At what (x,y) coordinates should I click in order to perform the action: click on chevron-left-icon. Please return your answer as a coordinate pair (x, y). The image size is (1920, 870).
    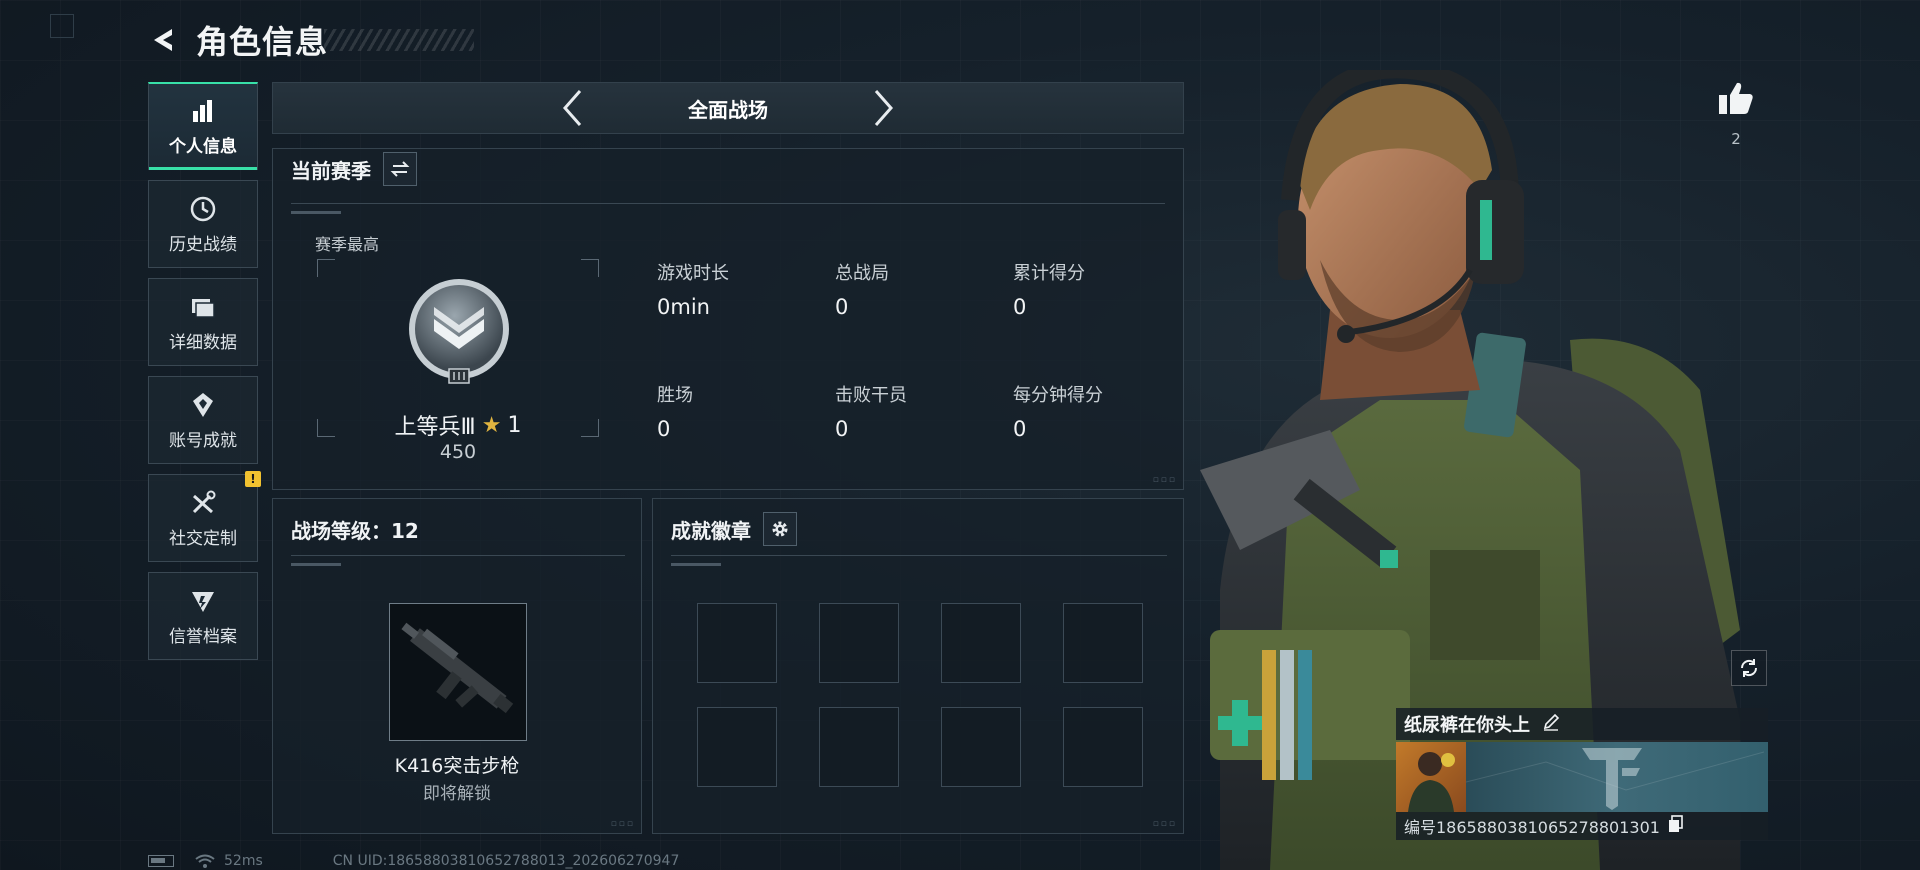
    Looking at the image, I should click on (572, 108).